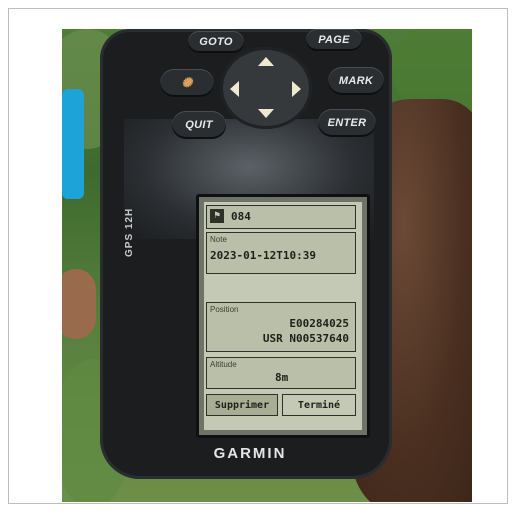 The width and height of the screenshot is (514, 510). Describe the element at coordinates (334, 40) in the screenshot. I see `page-button: PAGE` at that location.